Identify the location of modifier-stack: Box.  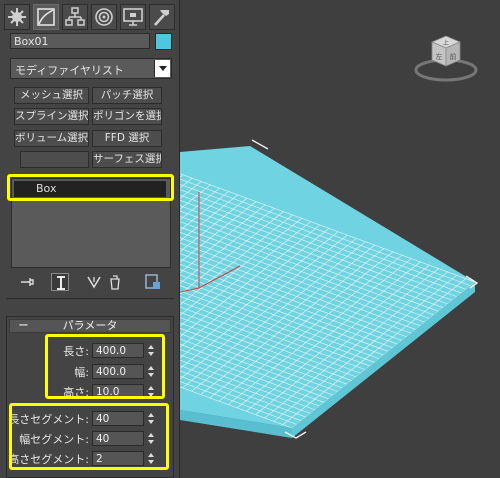
(91, 223).